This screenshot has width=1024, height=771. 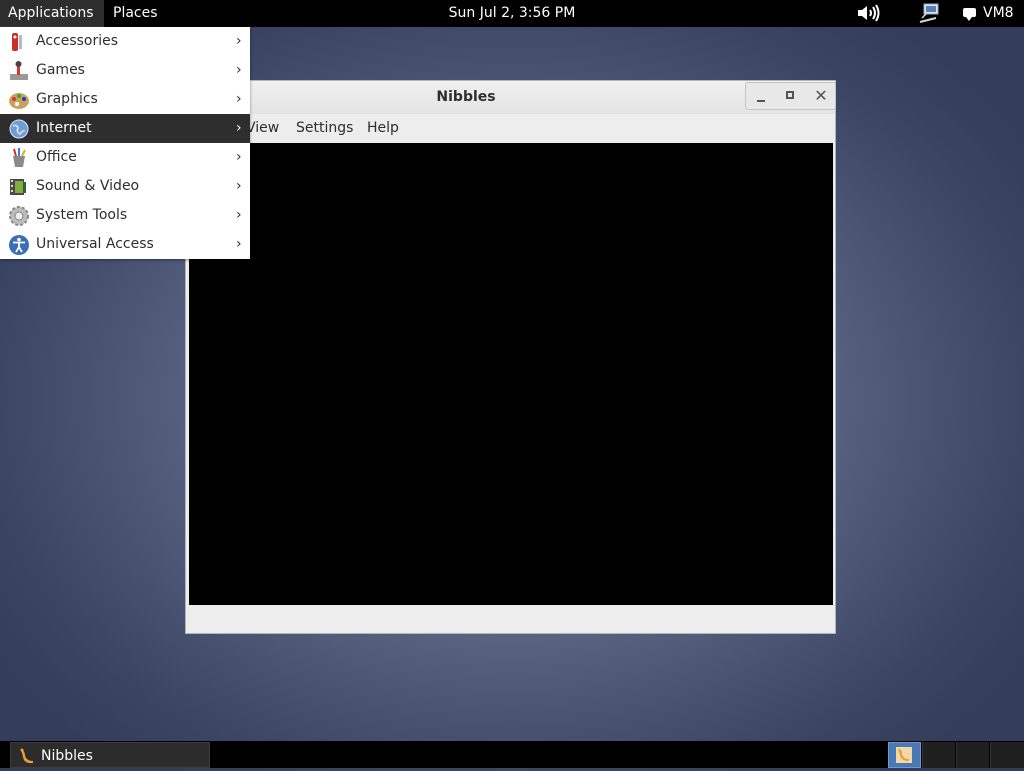 I want to click on places-menu-button: Places, so click(x=135, y=13).